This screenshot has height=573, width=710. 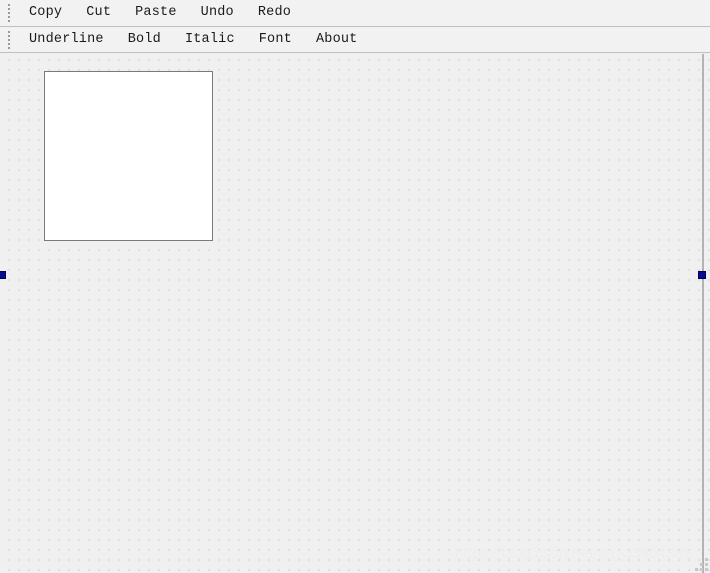 I want to click on cut-button: Cut, so click(x=98, y=13).